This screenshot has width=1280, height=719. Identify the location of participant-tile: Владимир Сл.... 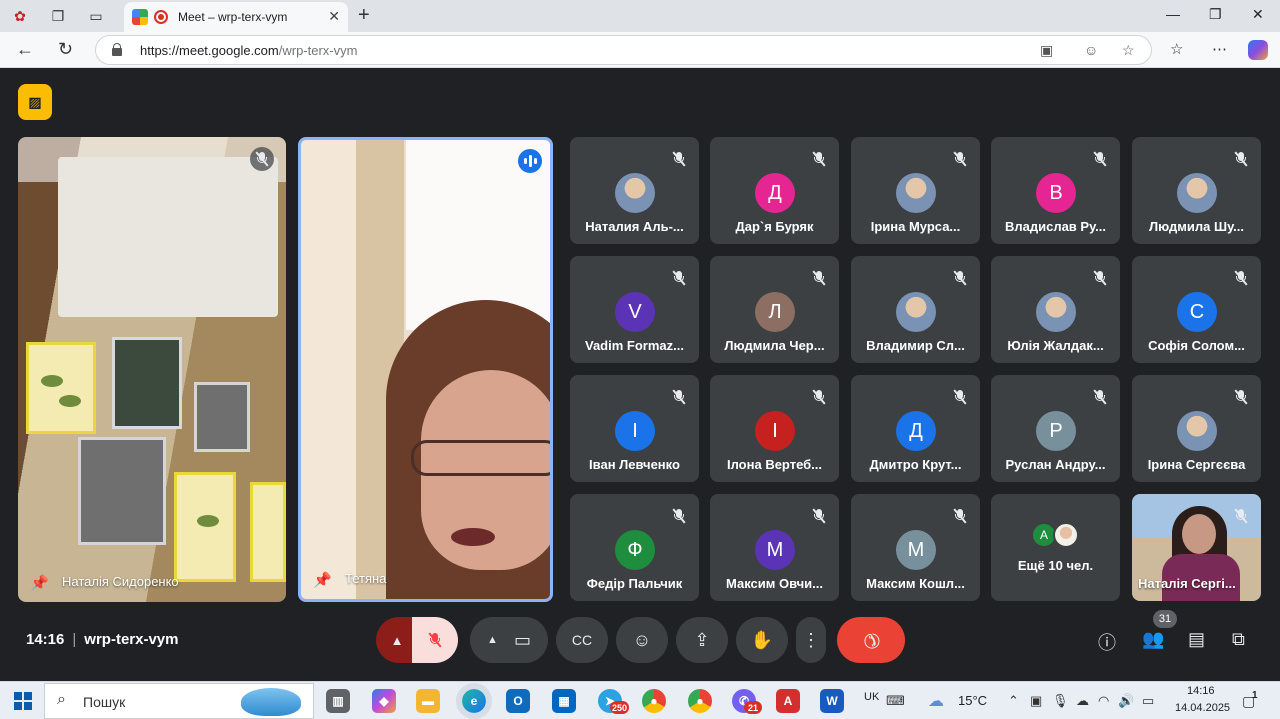
(915, 309).